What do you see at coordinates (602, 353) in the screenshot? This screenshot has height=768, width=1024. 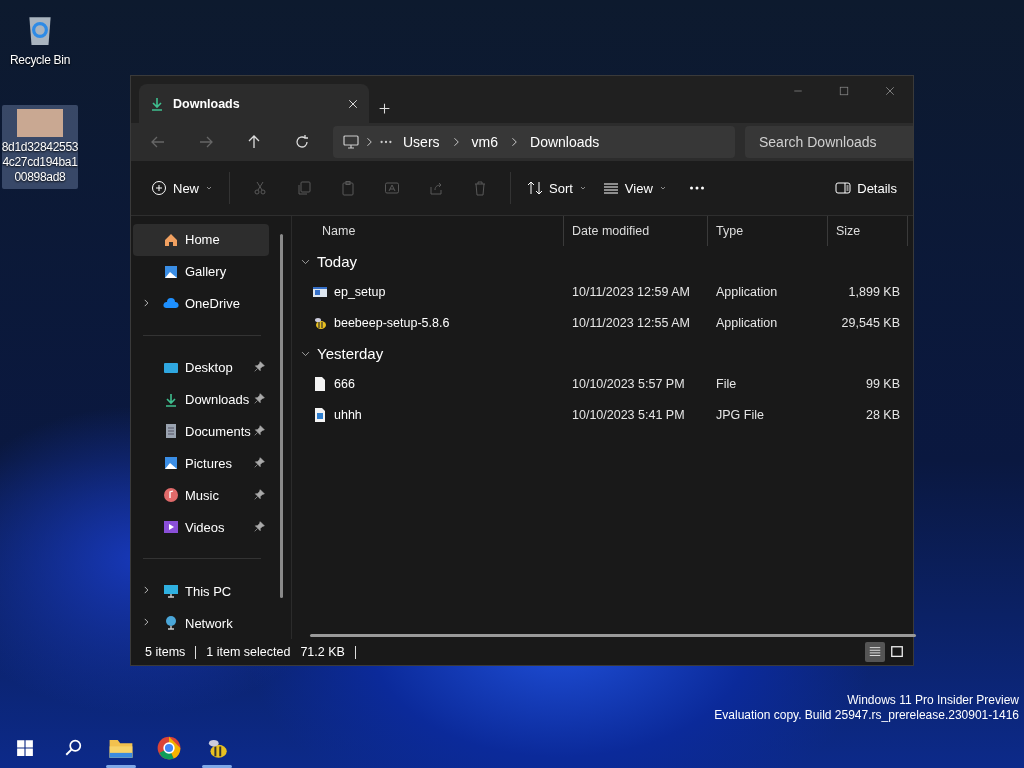 I see `group-header: Yesterday` at bounding box center [602, 353].